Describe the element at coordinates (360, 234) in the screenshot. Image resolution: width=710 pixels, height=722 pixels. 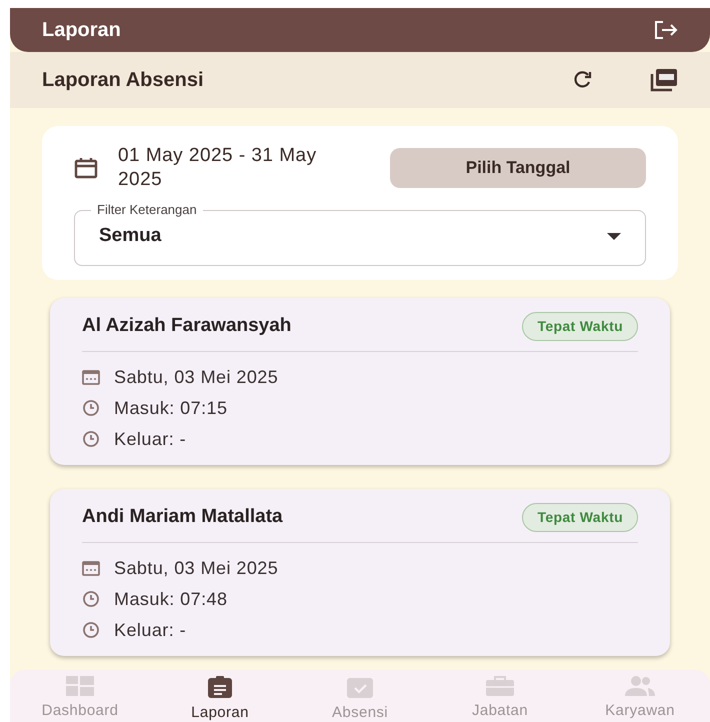
I see `filter-dropdown: Filter Keterangan Semua` at that location.